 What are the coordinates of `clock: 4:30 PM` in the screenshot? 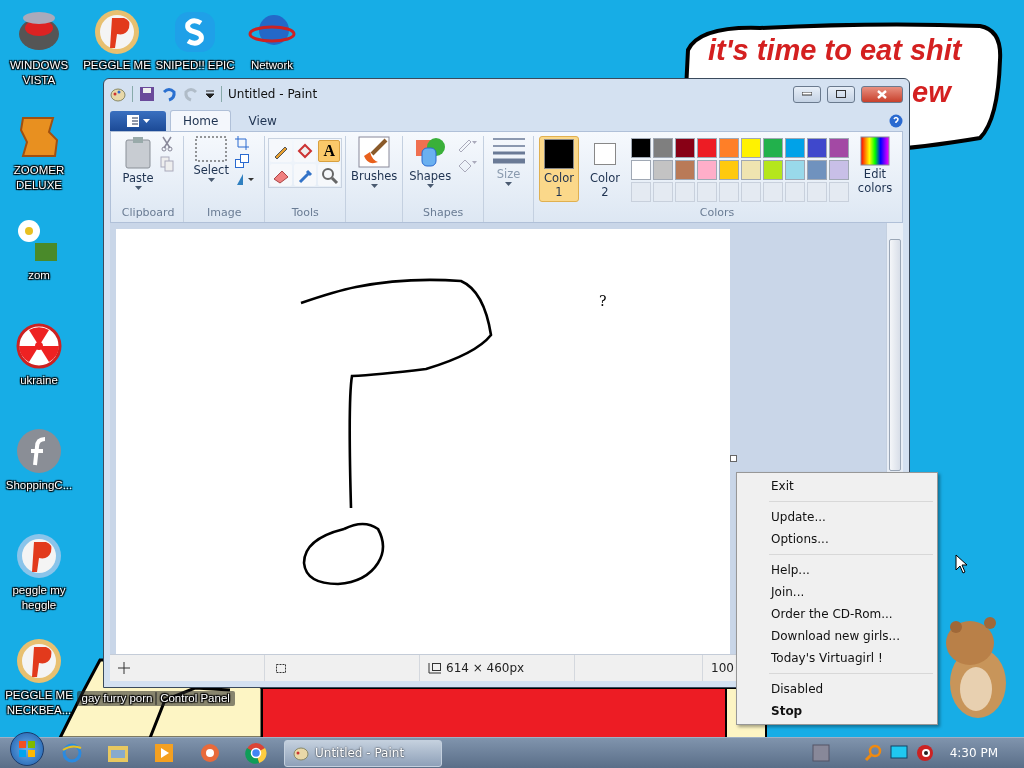 It's located at (973, 753).